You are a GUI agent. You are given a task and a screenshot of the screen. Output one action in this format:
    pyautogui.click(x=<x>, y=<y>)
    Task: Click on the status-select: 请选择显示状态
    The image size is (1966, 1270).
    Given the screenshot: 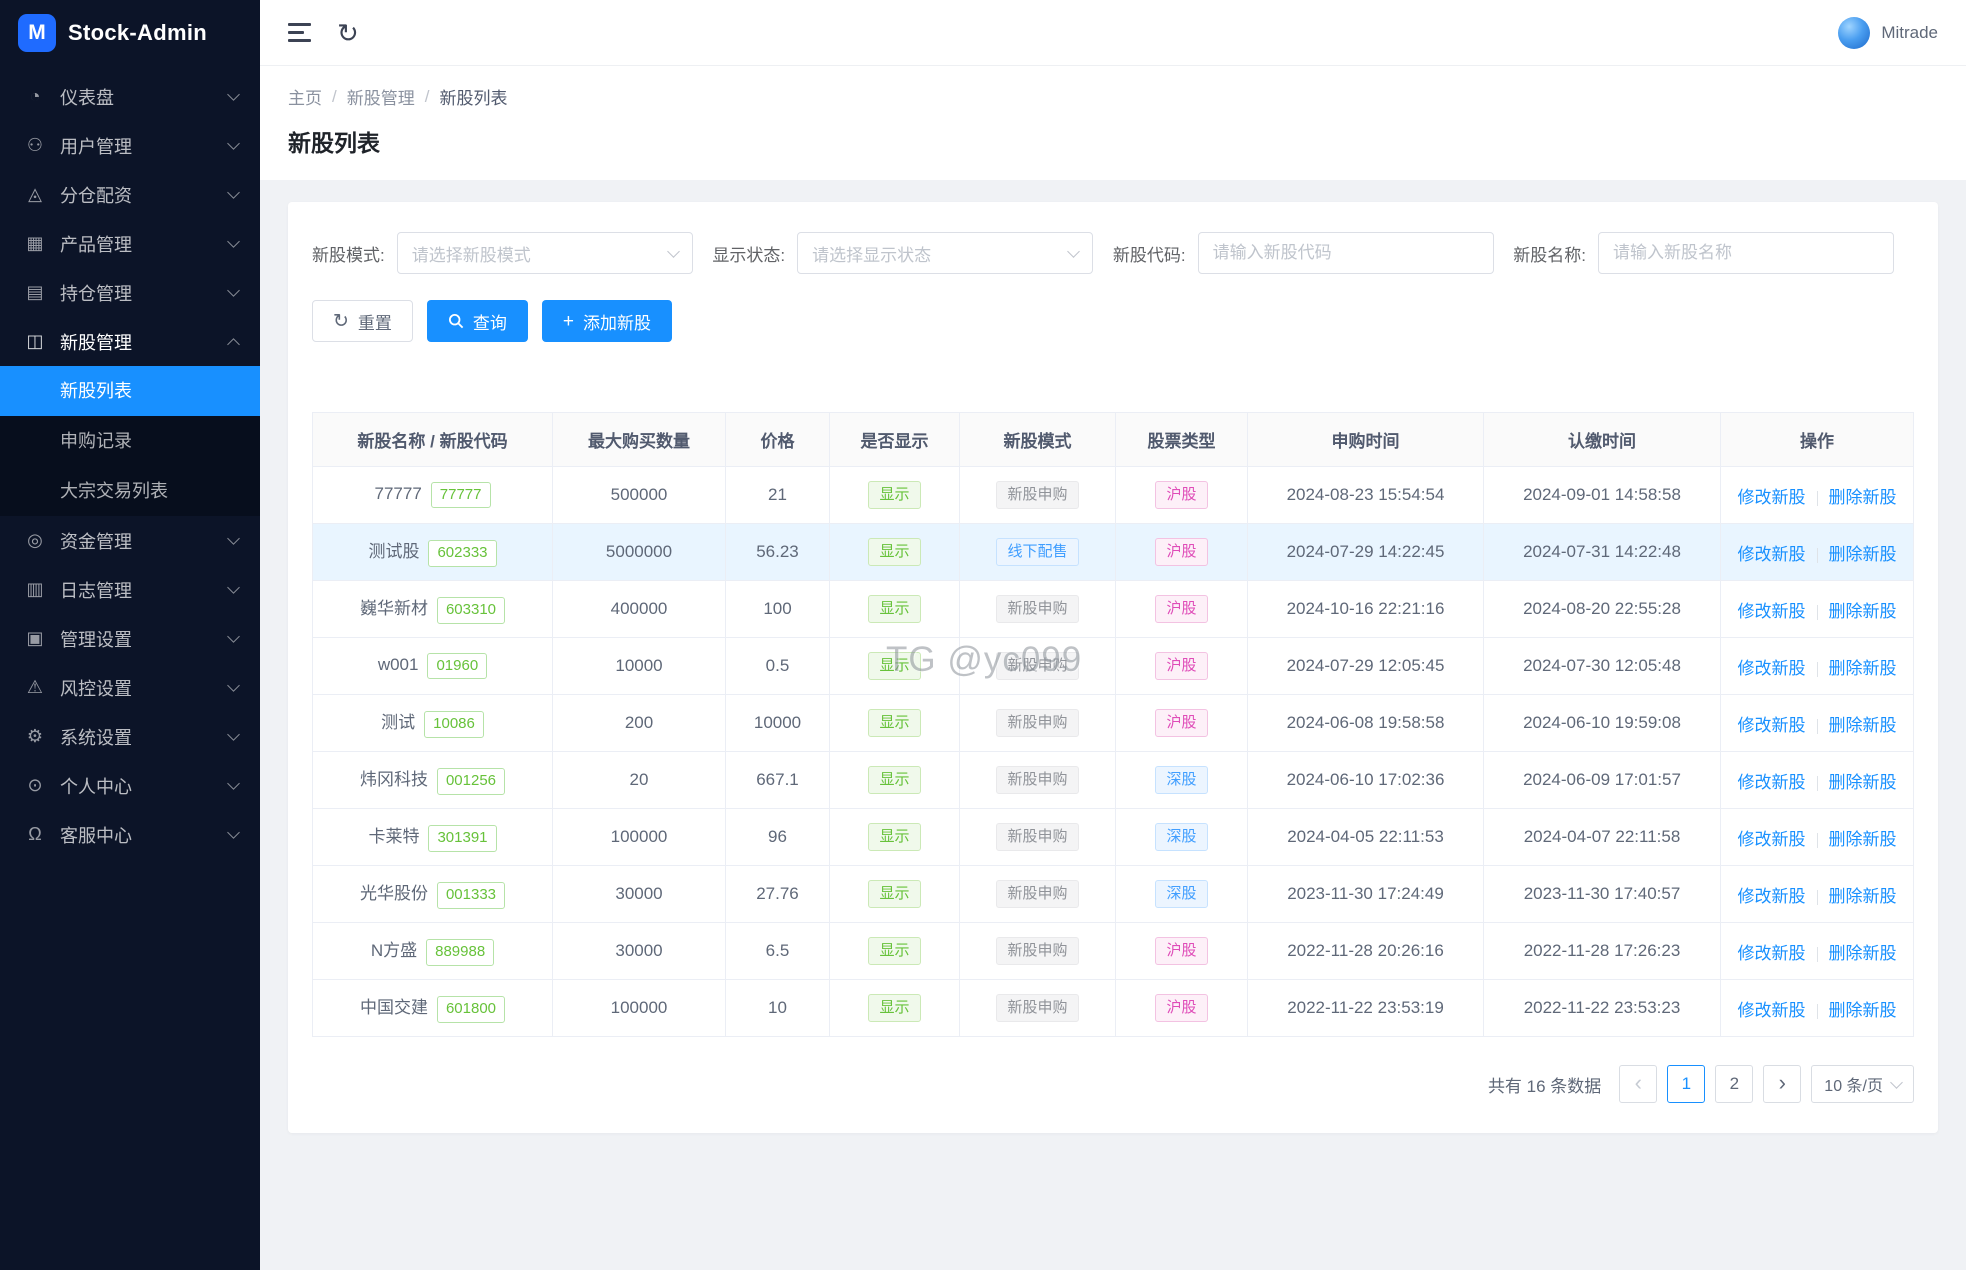 What is the action you would take?
    pyautogui.click(x=945, y=253)
    